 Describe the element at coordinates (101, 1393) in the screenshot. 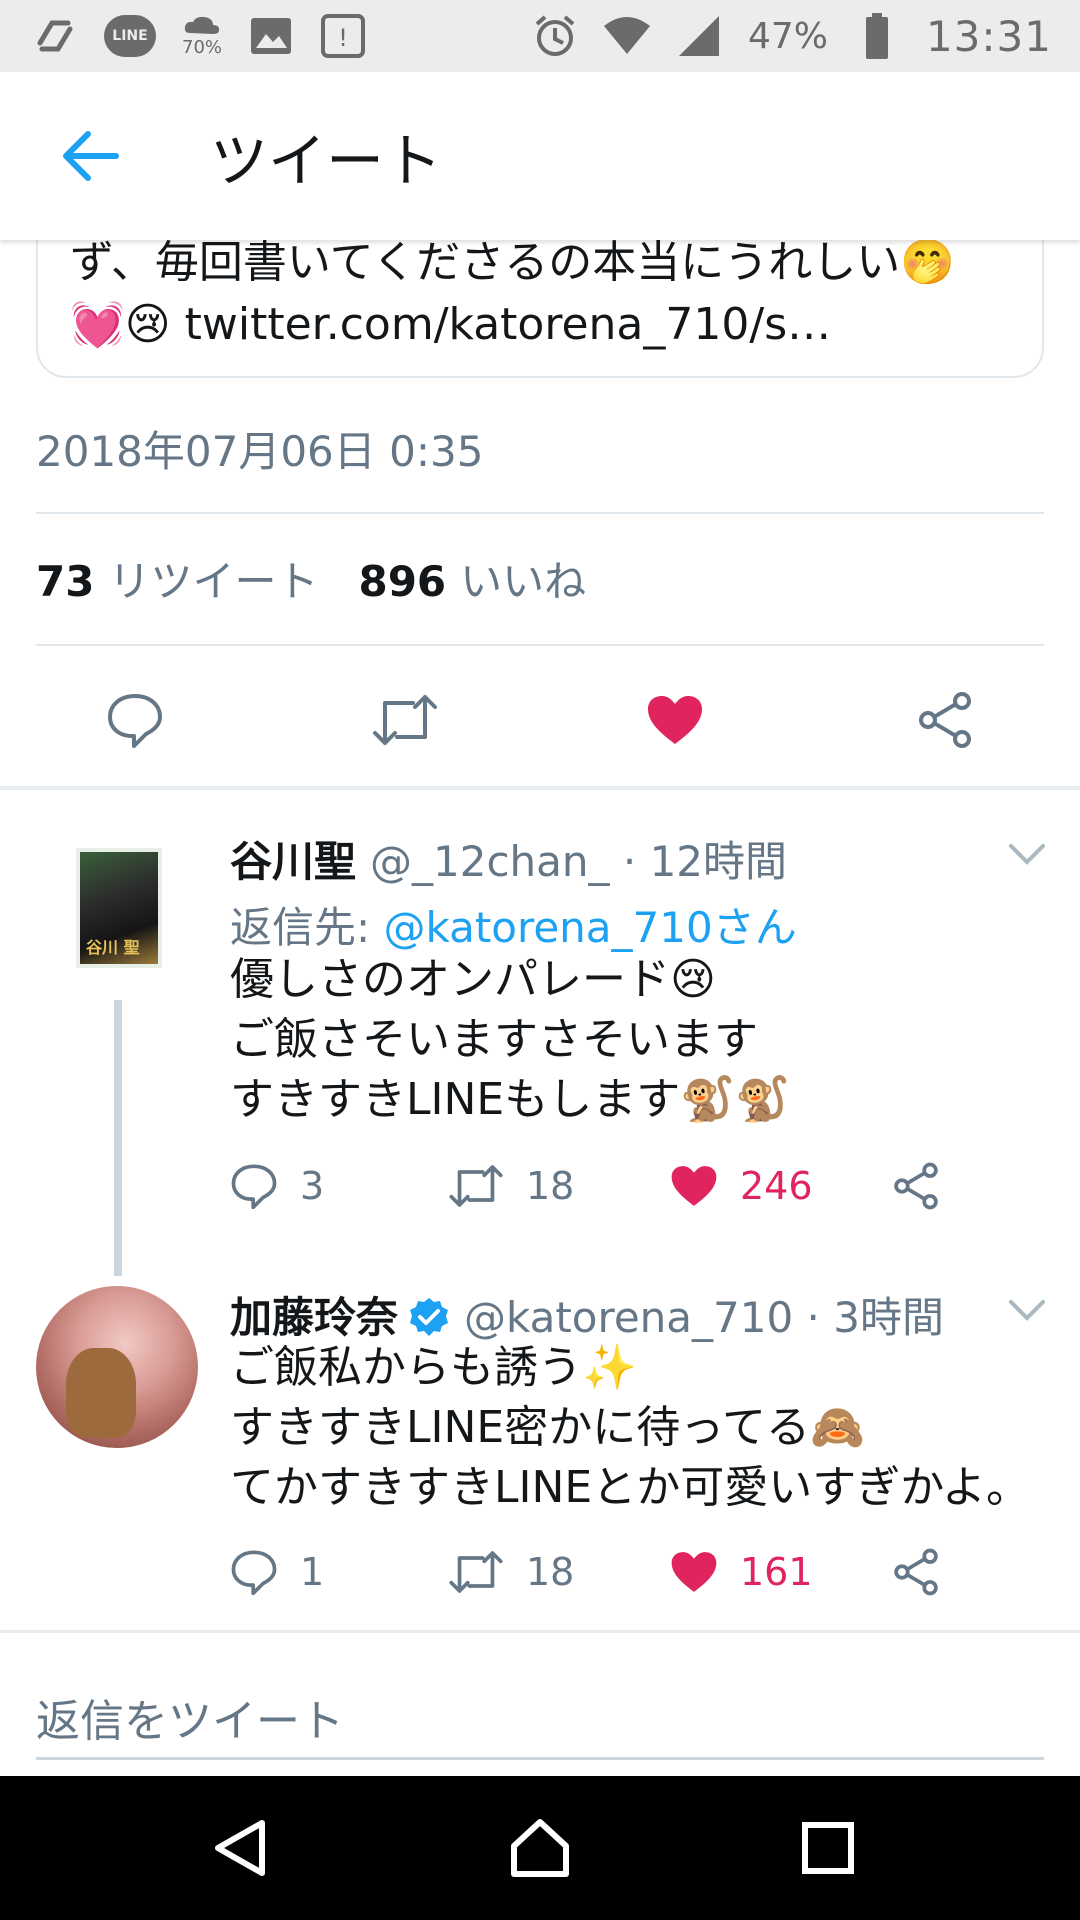

I see `avatar-teddy-bear` at that location.